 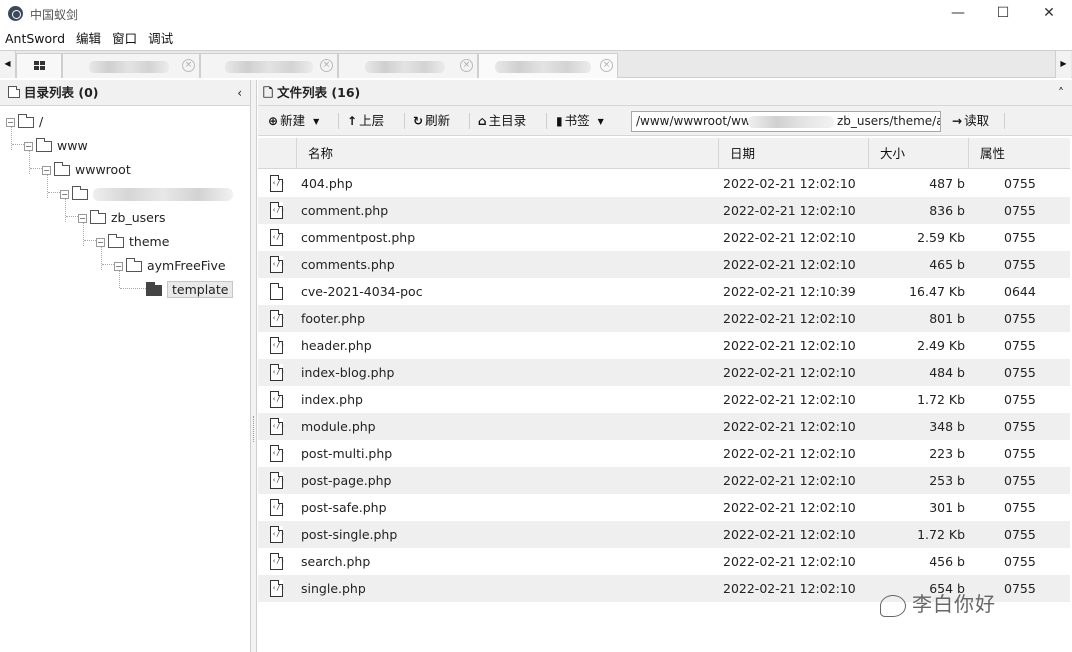 What do you see at coordinates (131, 65) in the screenshot?
I see `tab-shell-1: ×` at bounding box center [131, 65].